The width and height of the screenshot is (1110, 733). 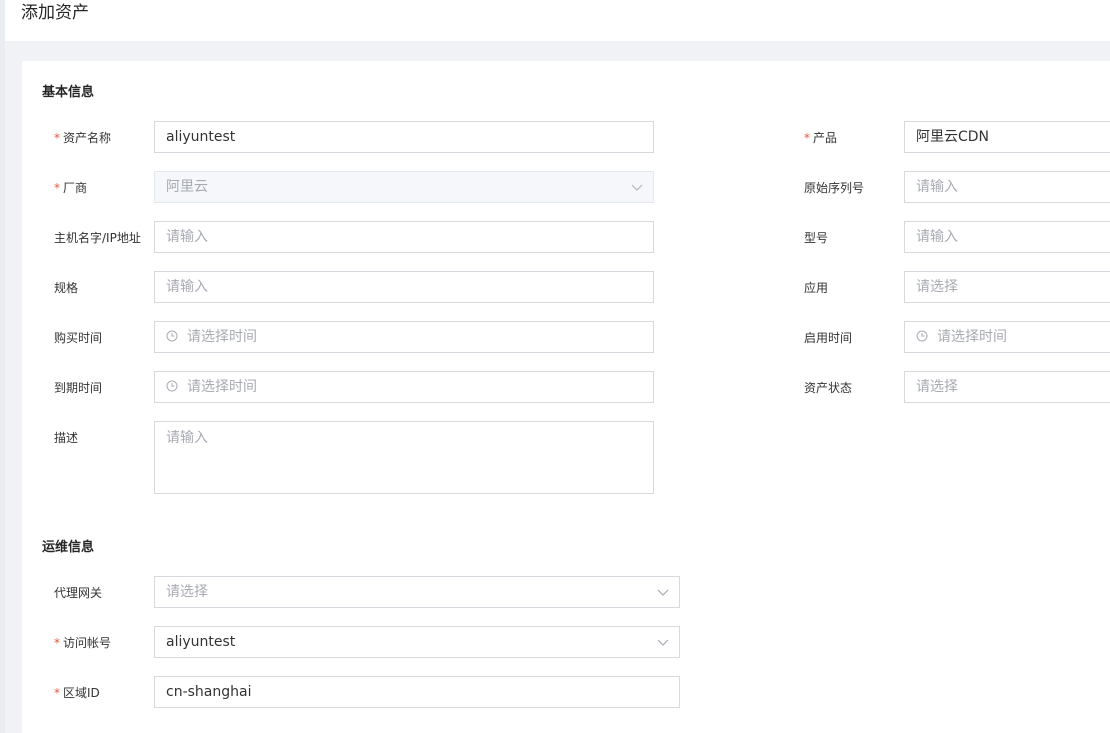 What do you see at coordinates (1007, 287) in the screenshot?
I see `app-select: 请选择` at bounding box center [1007, 287].